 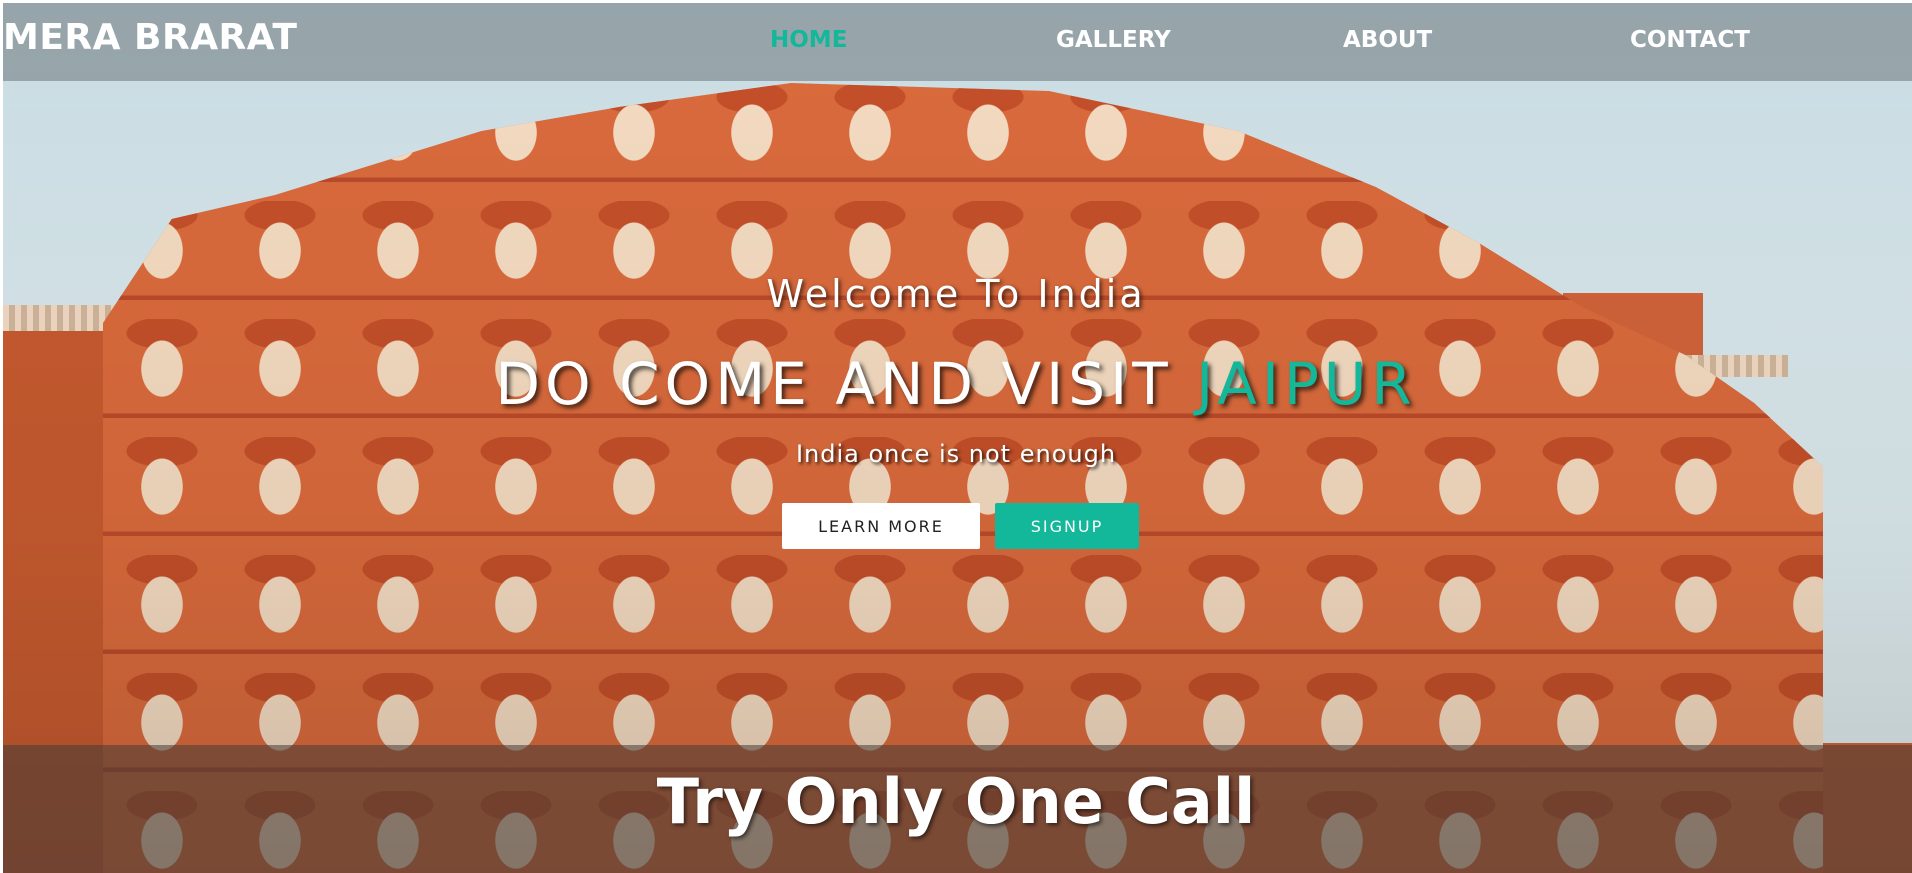 I want to click on headline-main: DO COME AND VISIT, so click(x=846, y=384).